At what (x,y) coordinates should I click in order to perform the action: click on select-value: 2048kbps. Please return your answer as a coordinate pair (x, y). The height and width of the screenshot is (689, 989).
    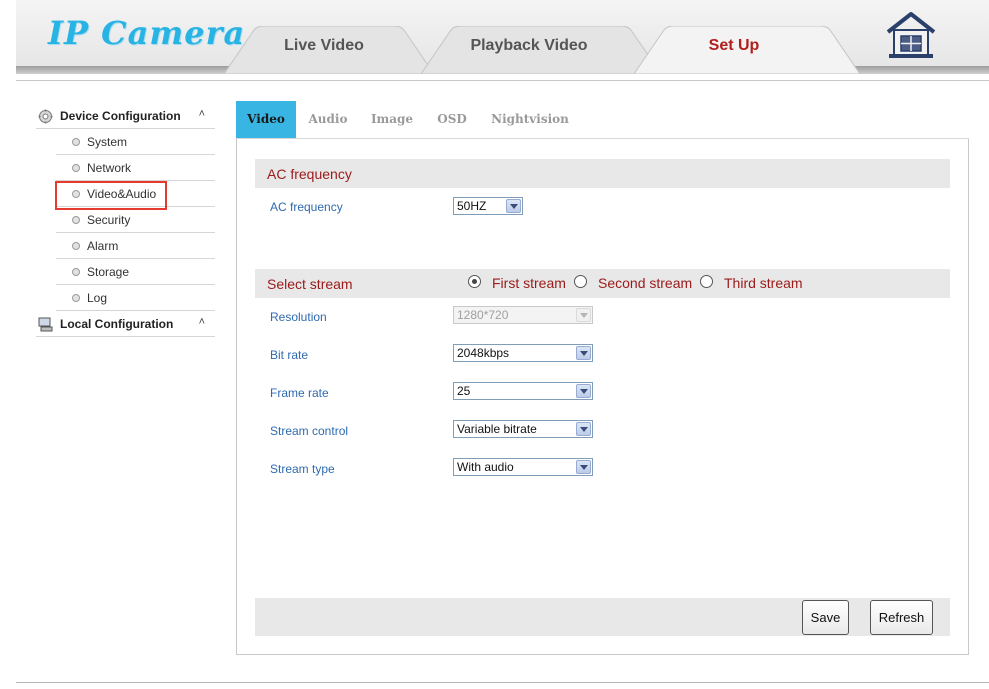
    Looking at the image, I should click on (483, 353).